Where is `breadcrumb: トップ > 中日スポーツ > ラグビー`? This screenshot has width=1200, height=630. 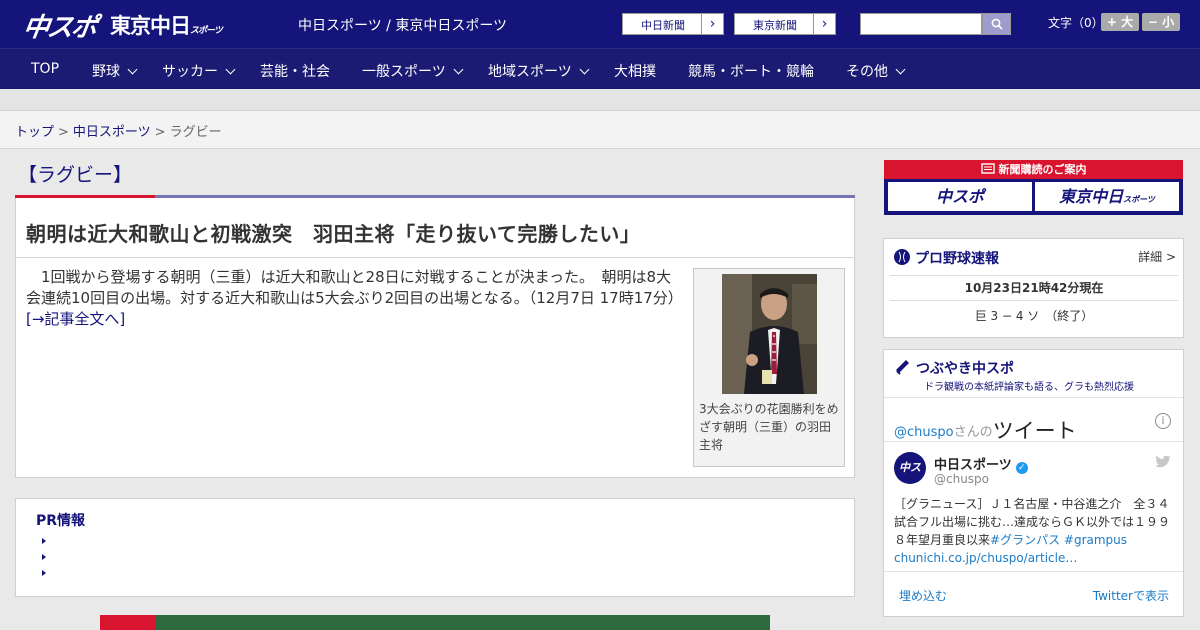
breadcrumb: トップ > 中日スポーツ > ラグビー is located at coordinates (118, 130).